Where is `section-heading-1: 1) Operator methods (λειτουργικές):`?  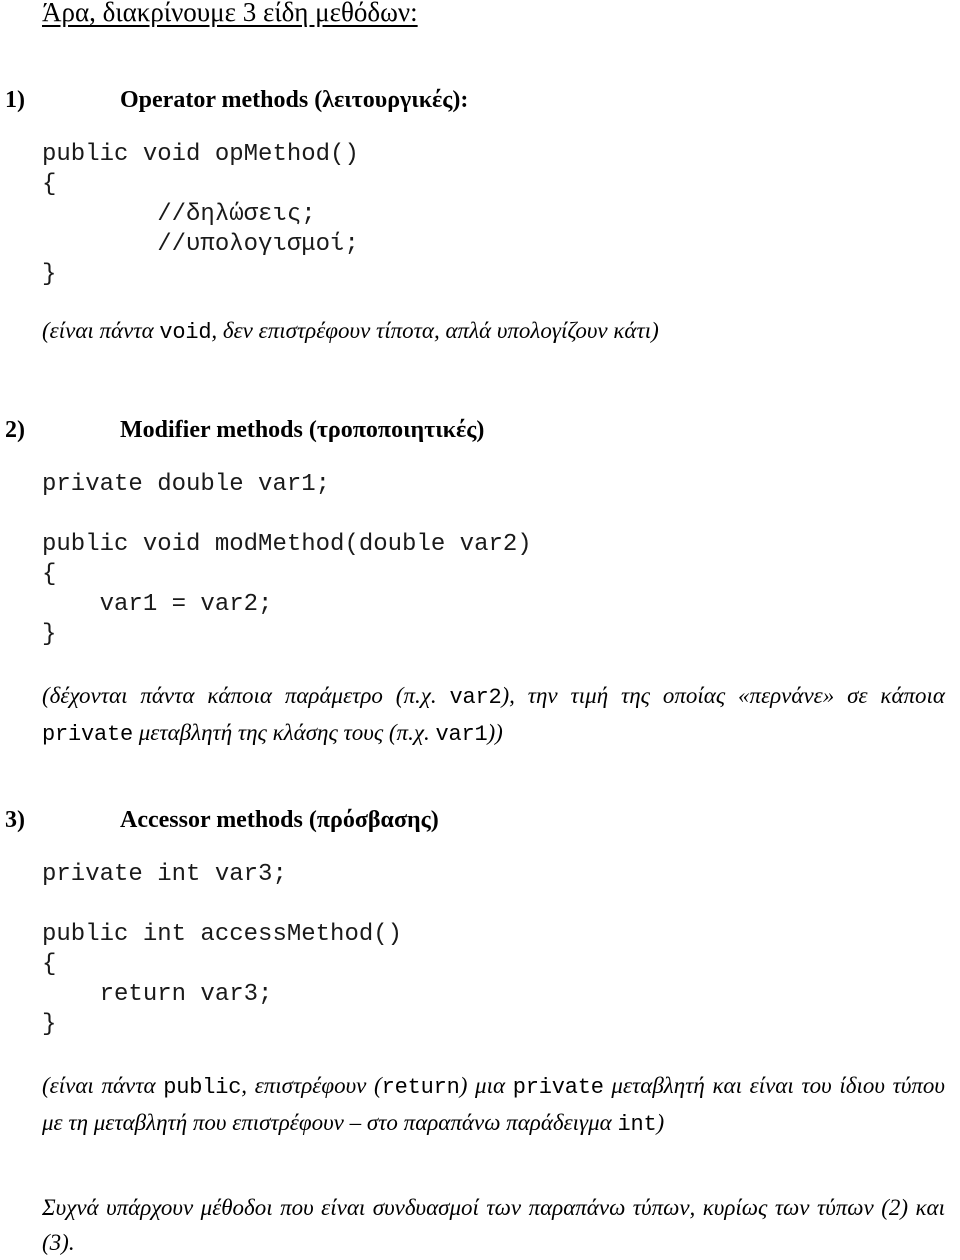
section-heading-1: 1) Operator methods (λειτουργικές): is located at coordinates (455, 100).